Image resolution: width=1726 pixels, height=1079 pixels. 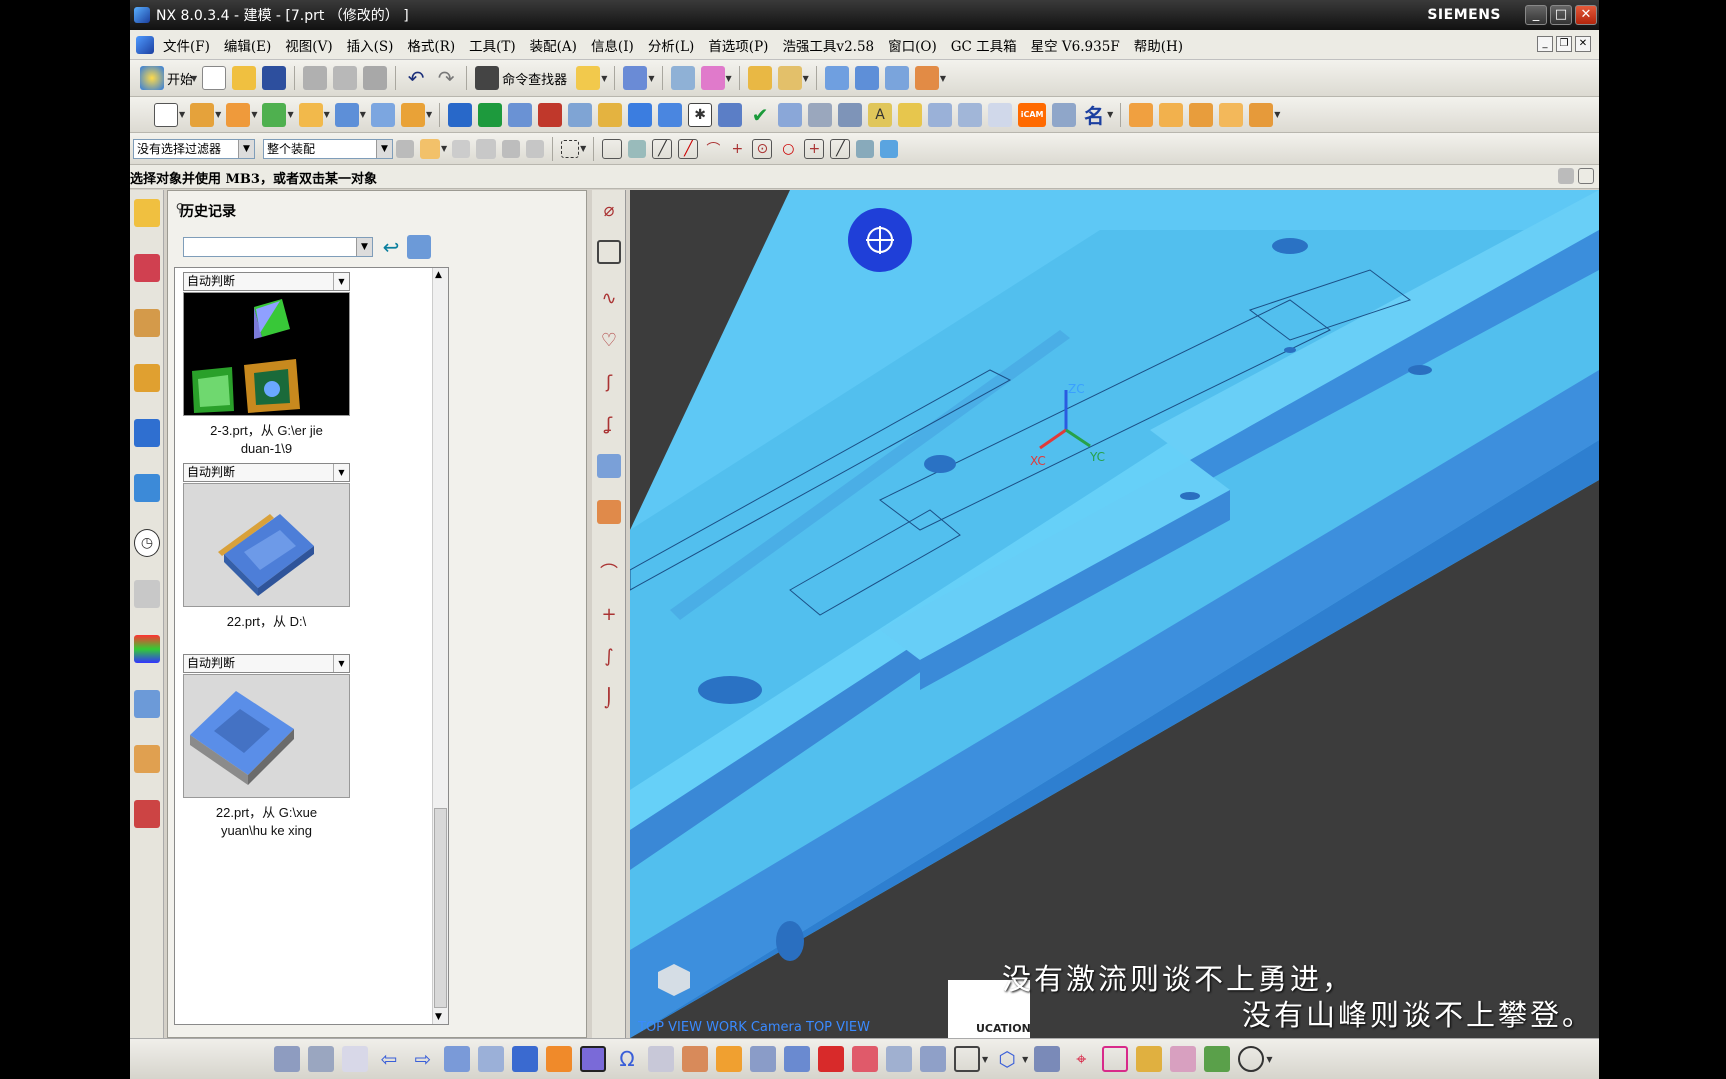 I want to click on scroll-down-icon: ▼, so click(x=438, y=1017).